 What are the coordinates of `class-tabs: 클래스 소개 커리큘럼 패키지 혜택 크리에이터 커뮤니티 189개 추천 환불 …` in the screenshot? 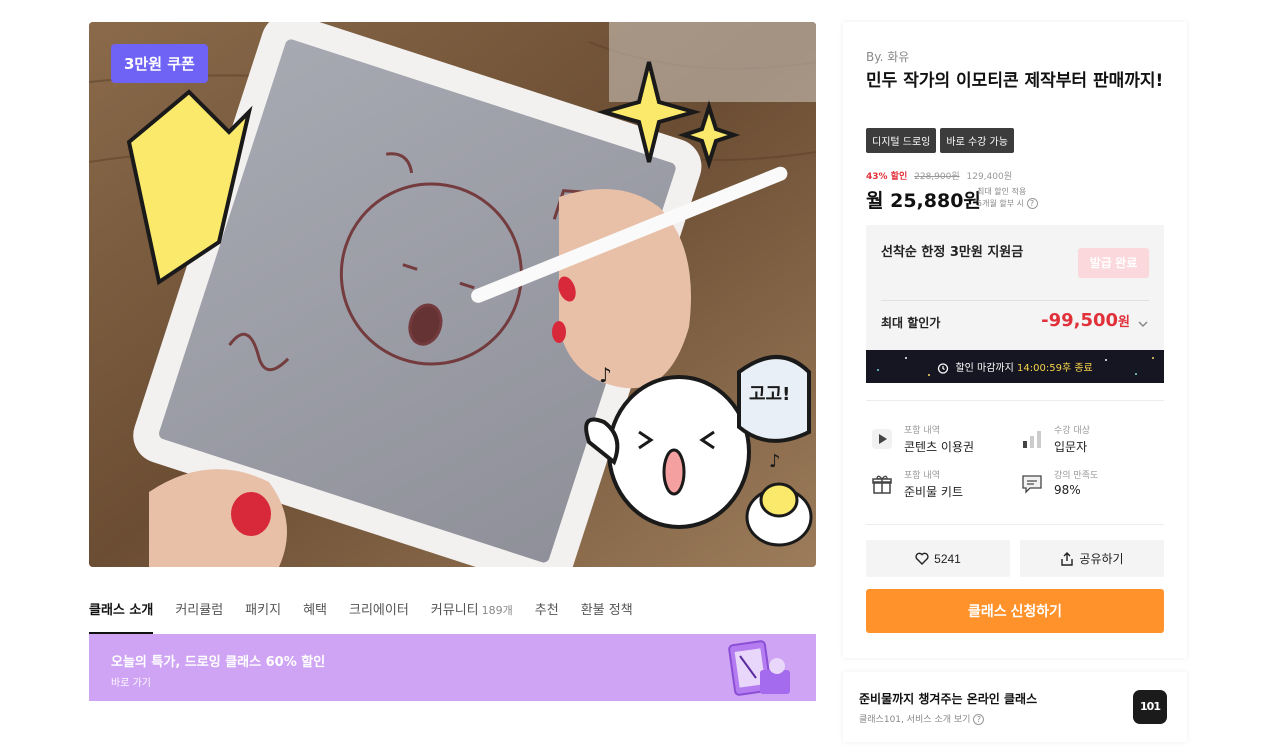 It's located at (452, 615).